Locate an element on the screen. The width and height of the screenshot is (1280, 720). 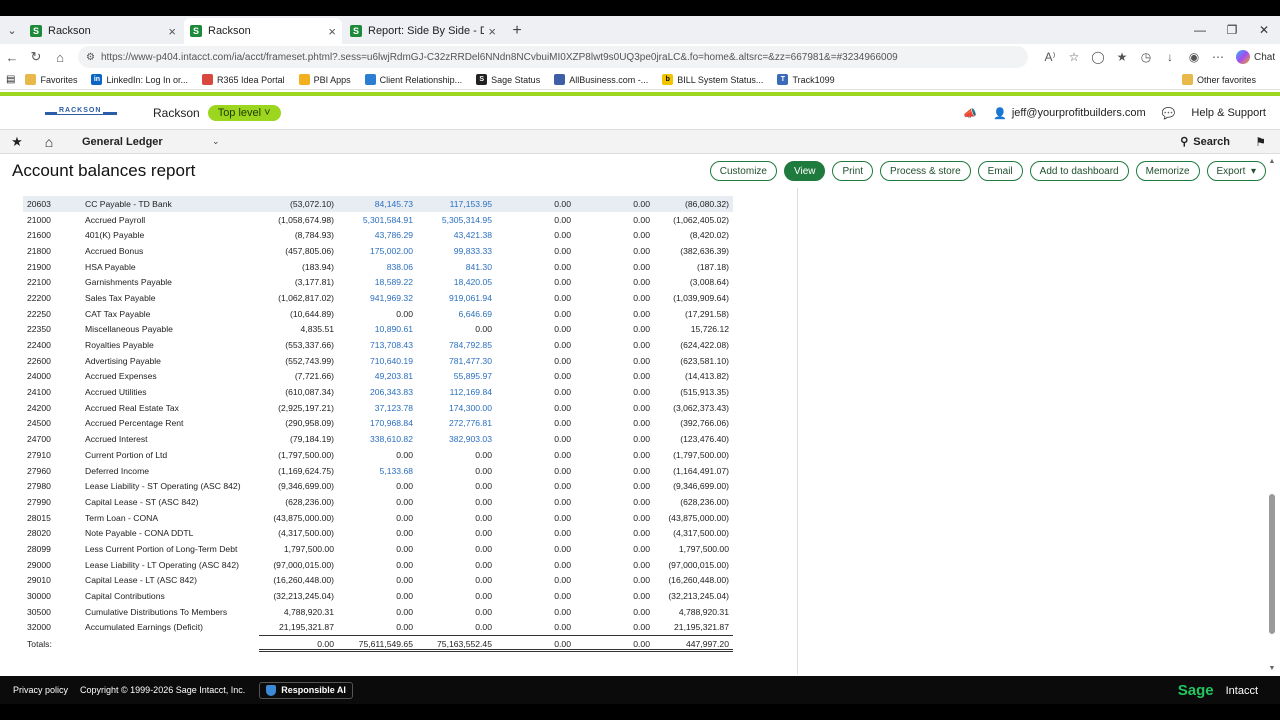
amount-drilldown-link: 99,833.33 is located at coordinates (456, 251).